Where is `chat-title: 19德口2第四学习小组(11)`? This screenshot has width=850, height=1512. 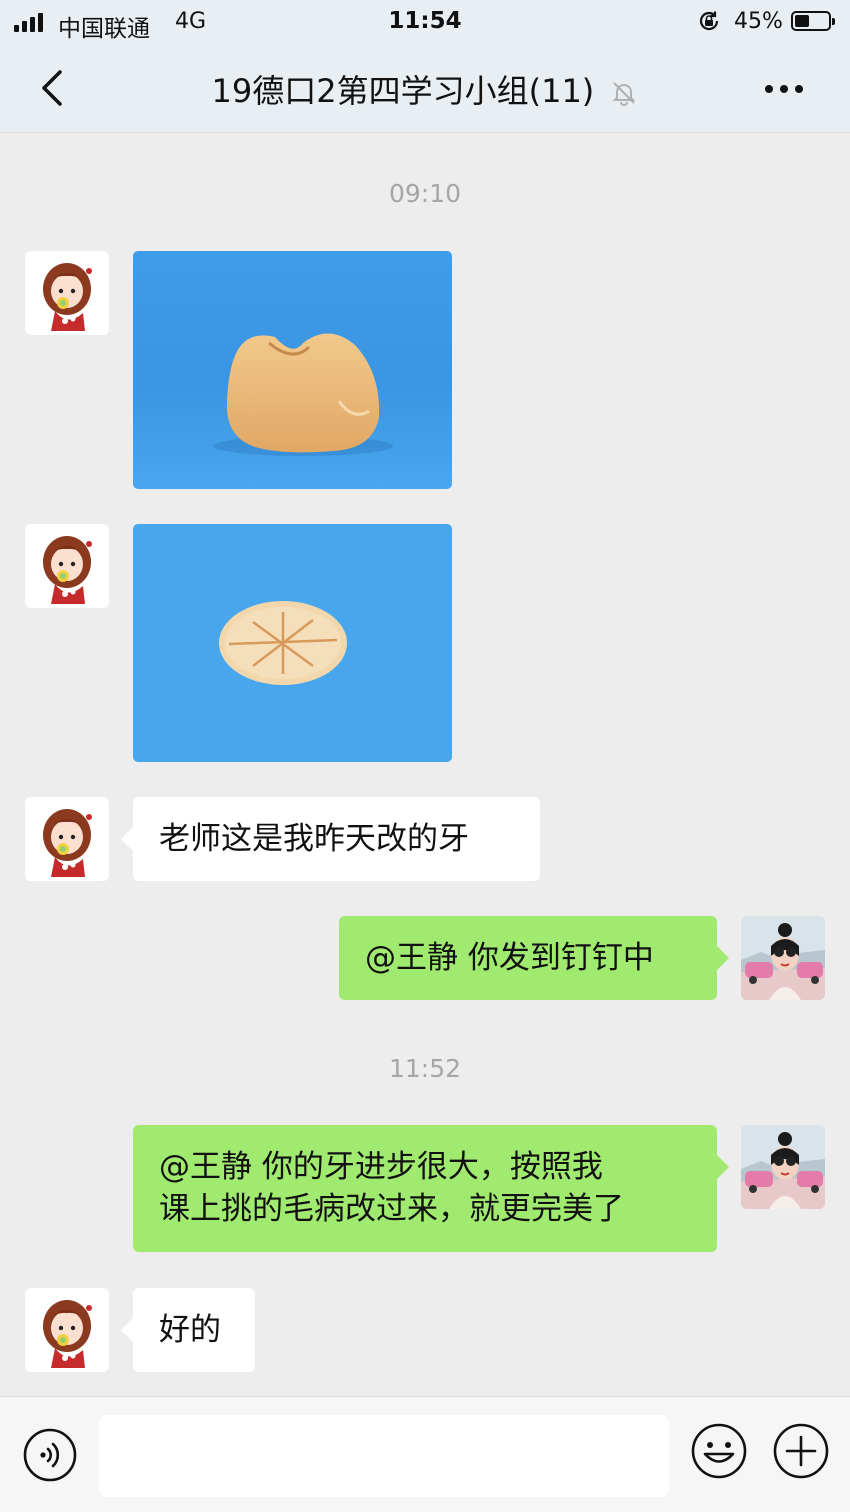
chat-title: 19德口2第四学习小组(11) is located at coordinates (425, 89).